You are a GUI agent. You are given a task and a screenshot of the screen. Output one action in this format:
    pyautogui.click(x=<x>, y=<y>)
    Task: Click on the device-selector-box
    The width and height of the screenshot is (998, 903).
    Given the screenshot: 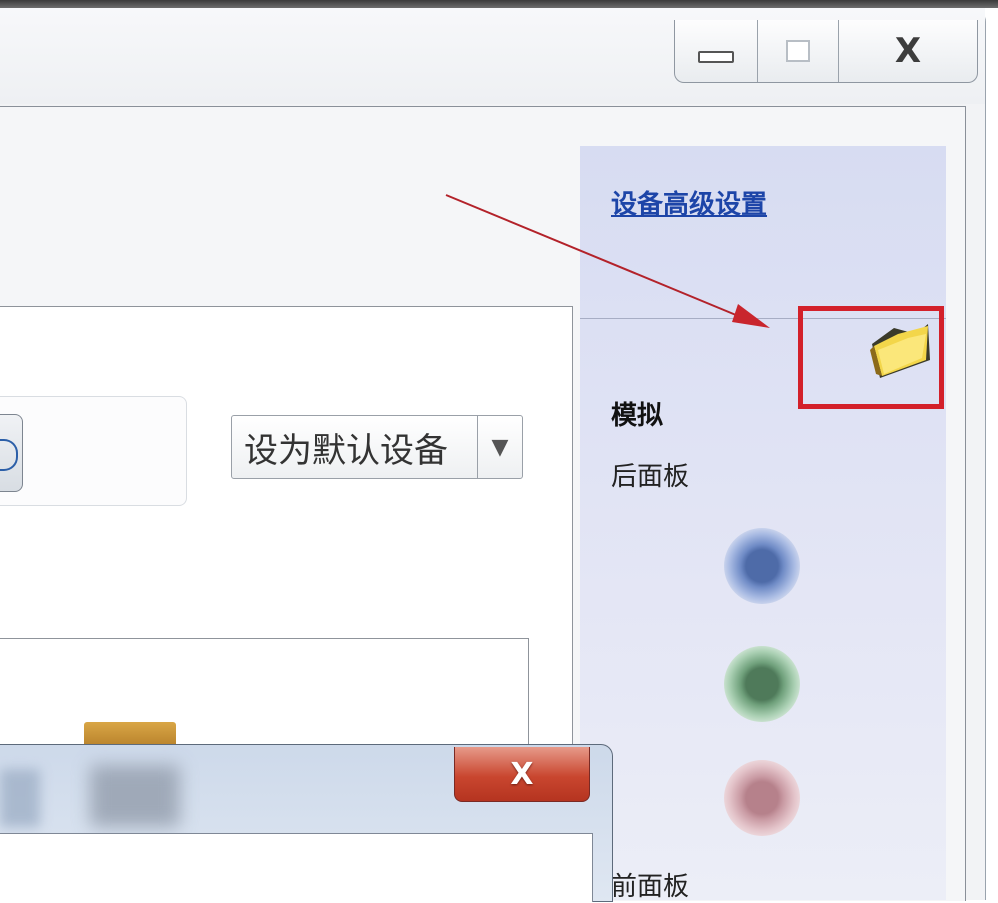 What is the action you would take?
    pyautogui.click(x=93, y=451)
    